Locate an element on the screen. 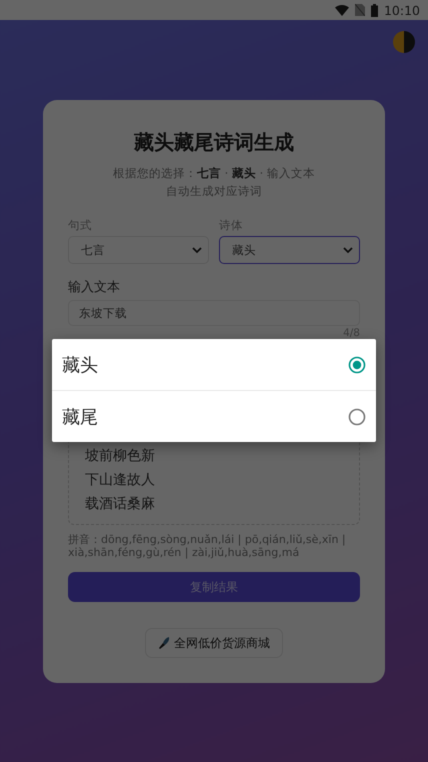 The height and width of the screenshot is (762, 428). input-field: 东坡下载 is located at coordinates (214, 313).